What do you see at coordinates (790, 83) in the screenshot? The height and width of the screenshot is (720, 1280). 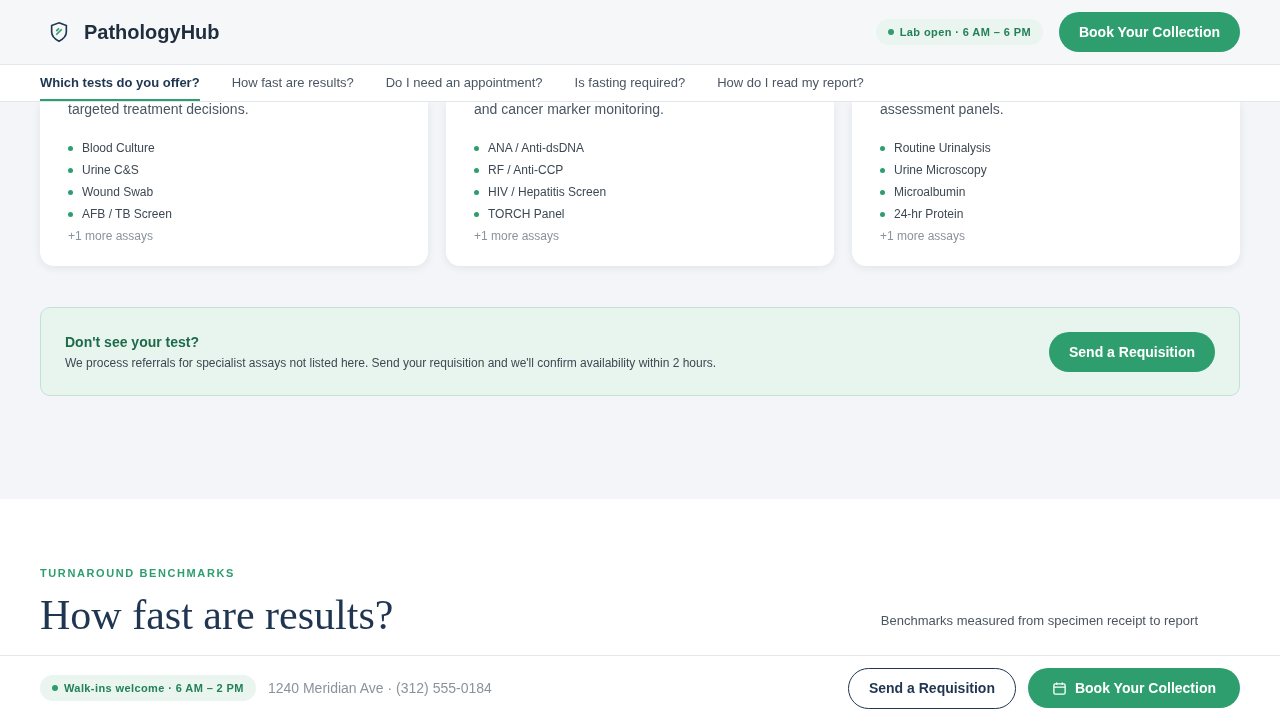 I see `nav-tab: How do I read my report?` at bounding box center [790, 83].